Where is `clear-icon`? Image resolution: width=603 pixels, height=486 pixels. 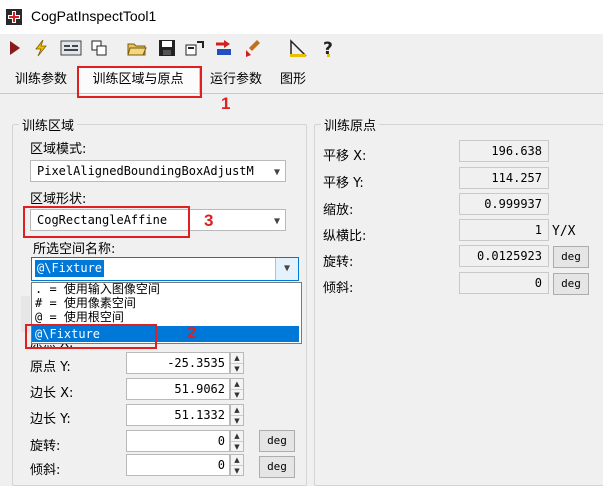
clear-icon is located at coordinates (253, 48).